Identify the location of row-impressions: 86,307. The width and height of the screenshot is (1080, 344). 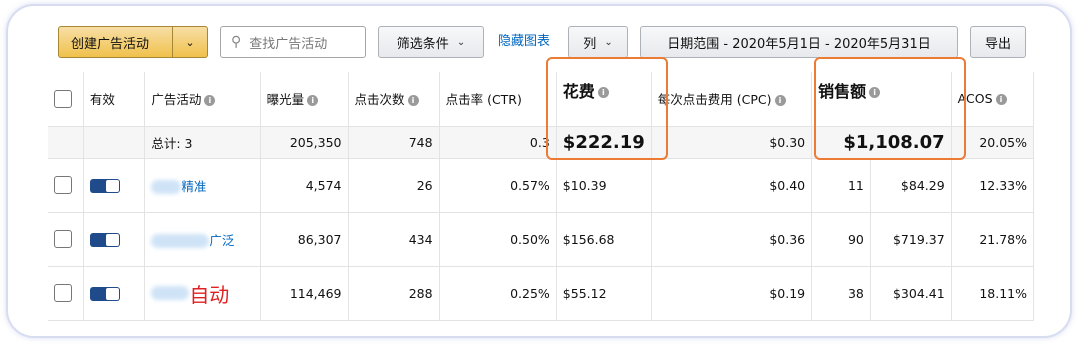
(304, 239).